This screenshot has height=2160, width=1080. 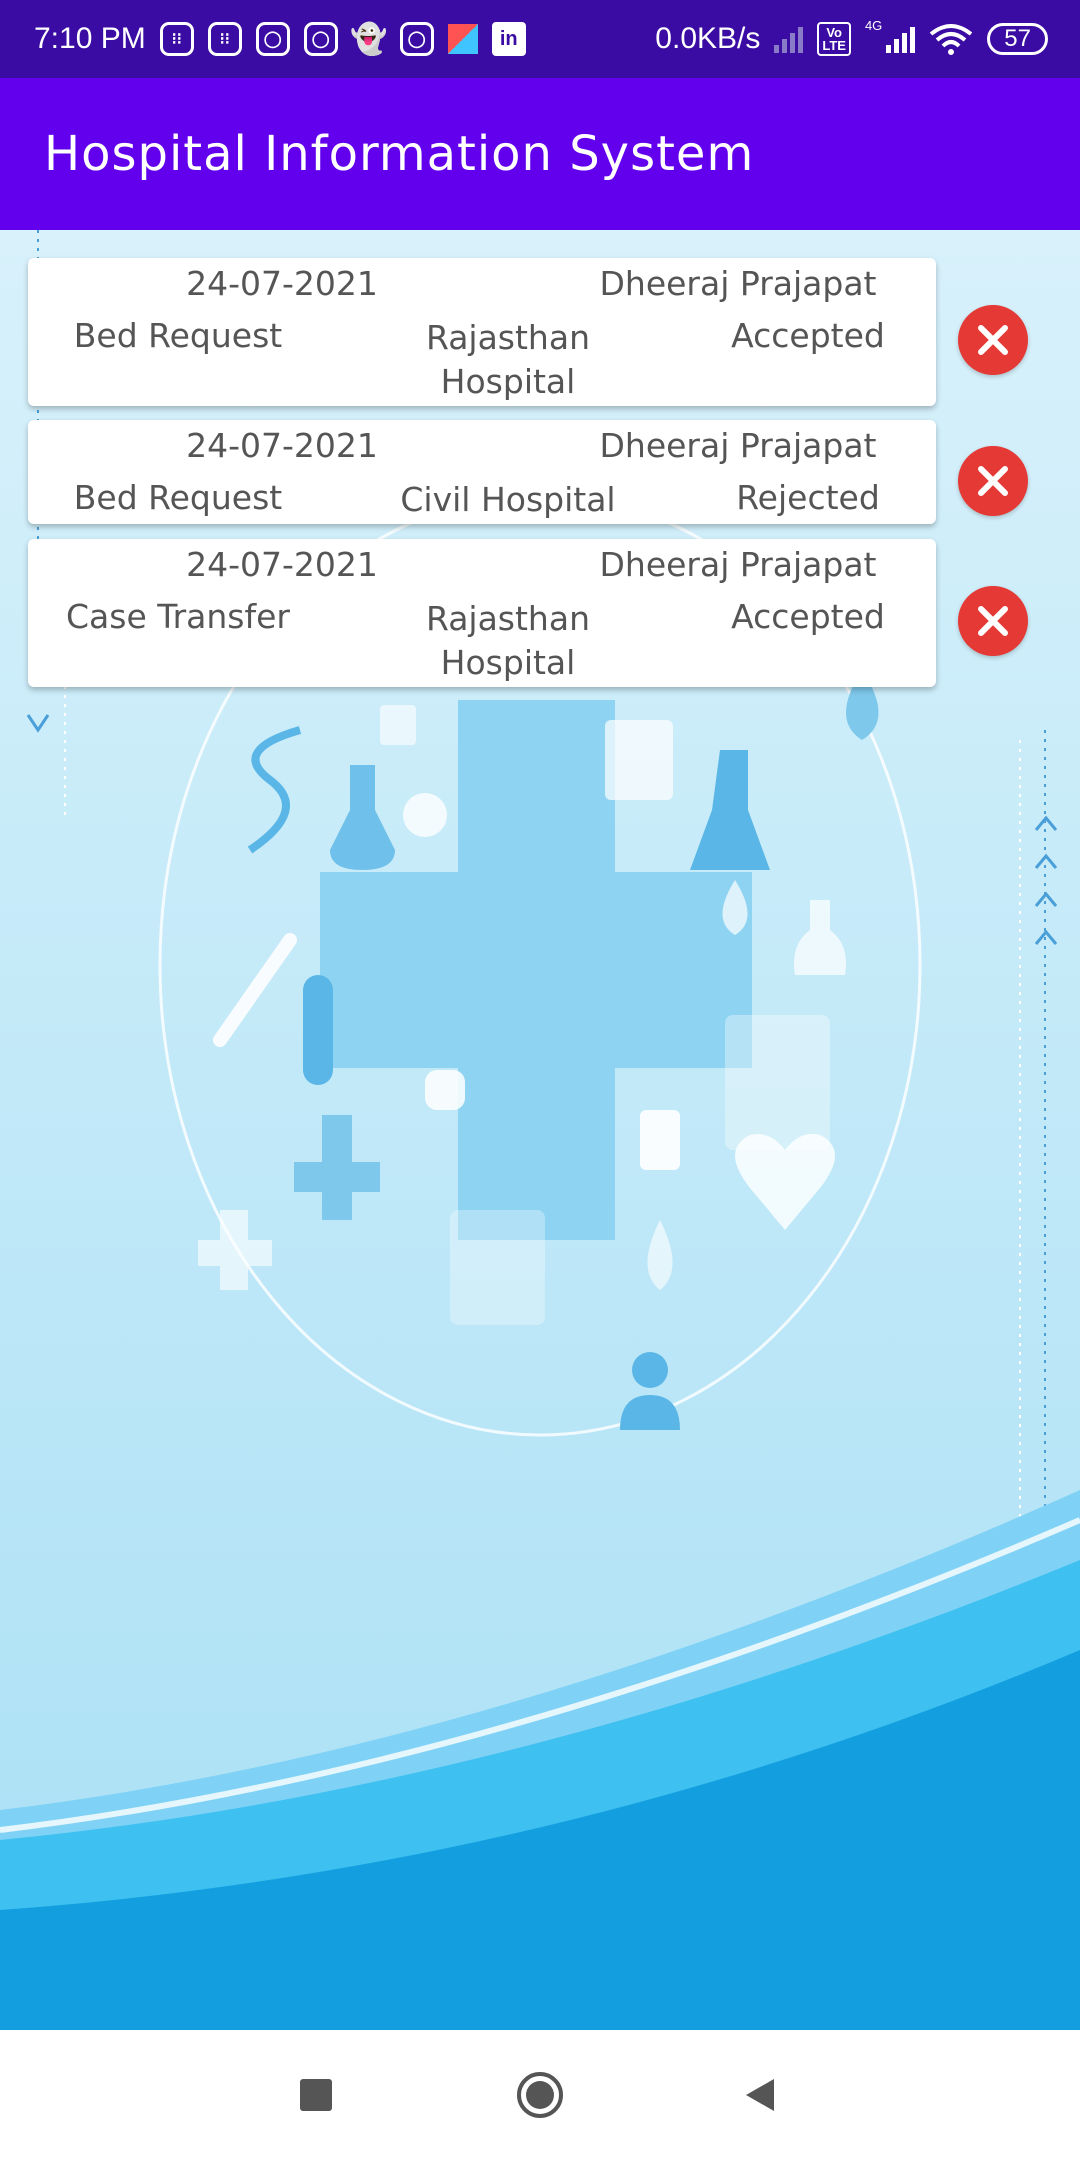 What do you see at coordinates (399, 154) in the screenshot?
I see `app-title: Hospital Information System` at bounding box center [399, 154].